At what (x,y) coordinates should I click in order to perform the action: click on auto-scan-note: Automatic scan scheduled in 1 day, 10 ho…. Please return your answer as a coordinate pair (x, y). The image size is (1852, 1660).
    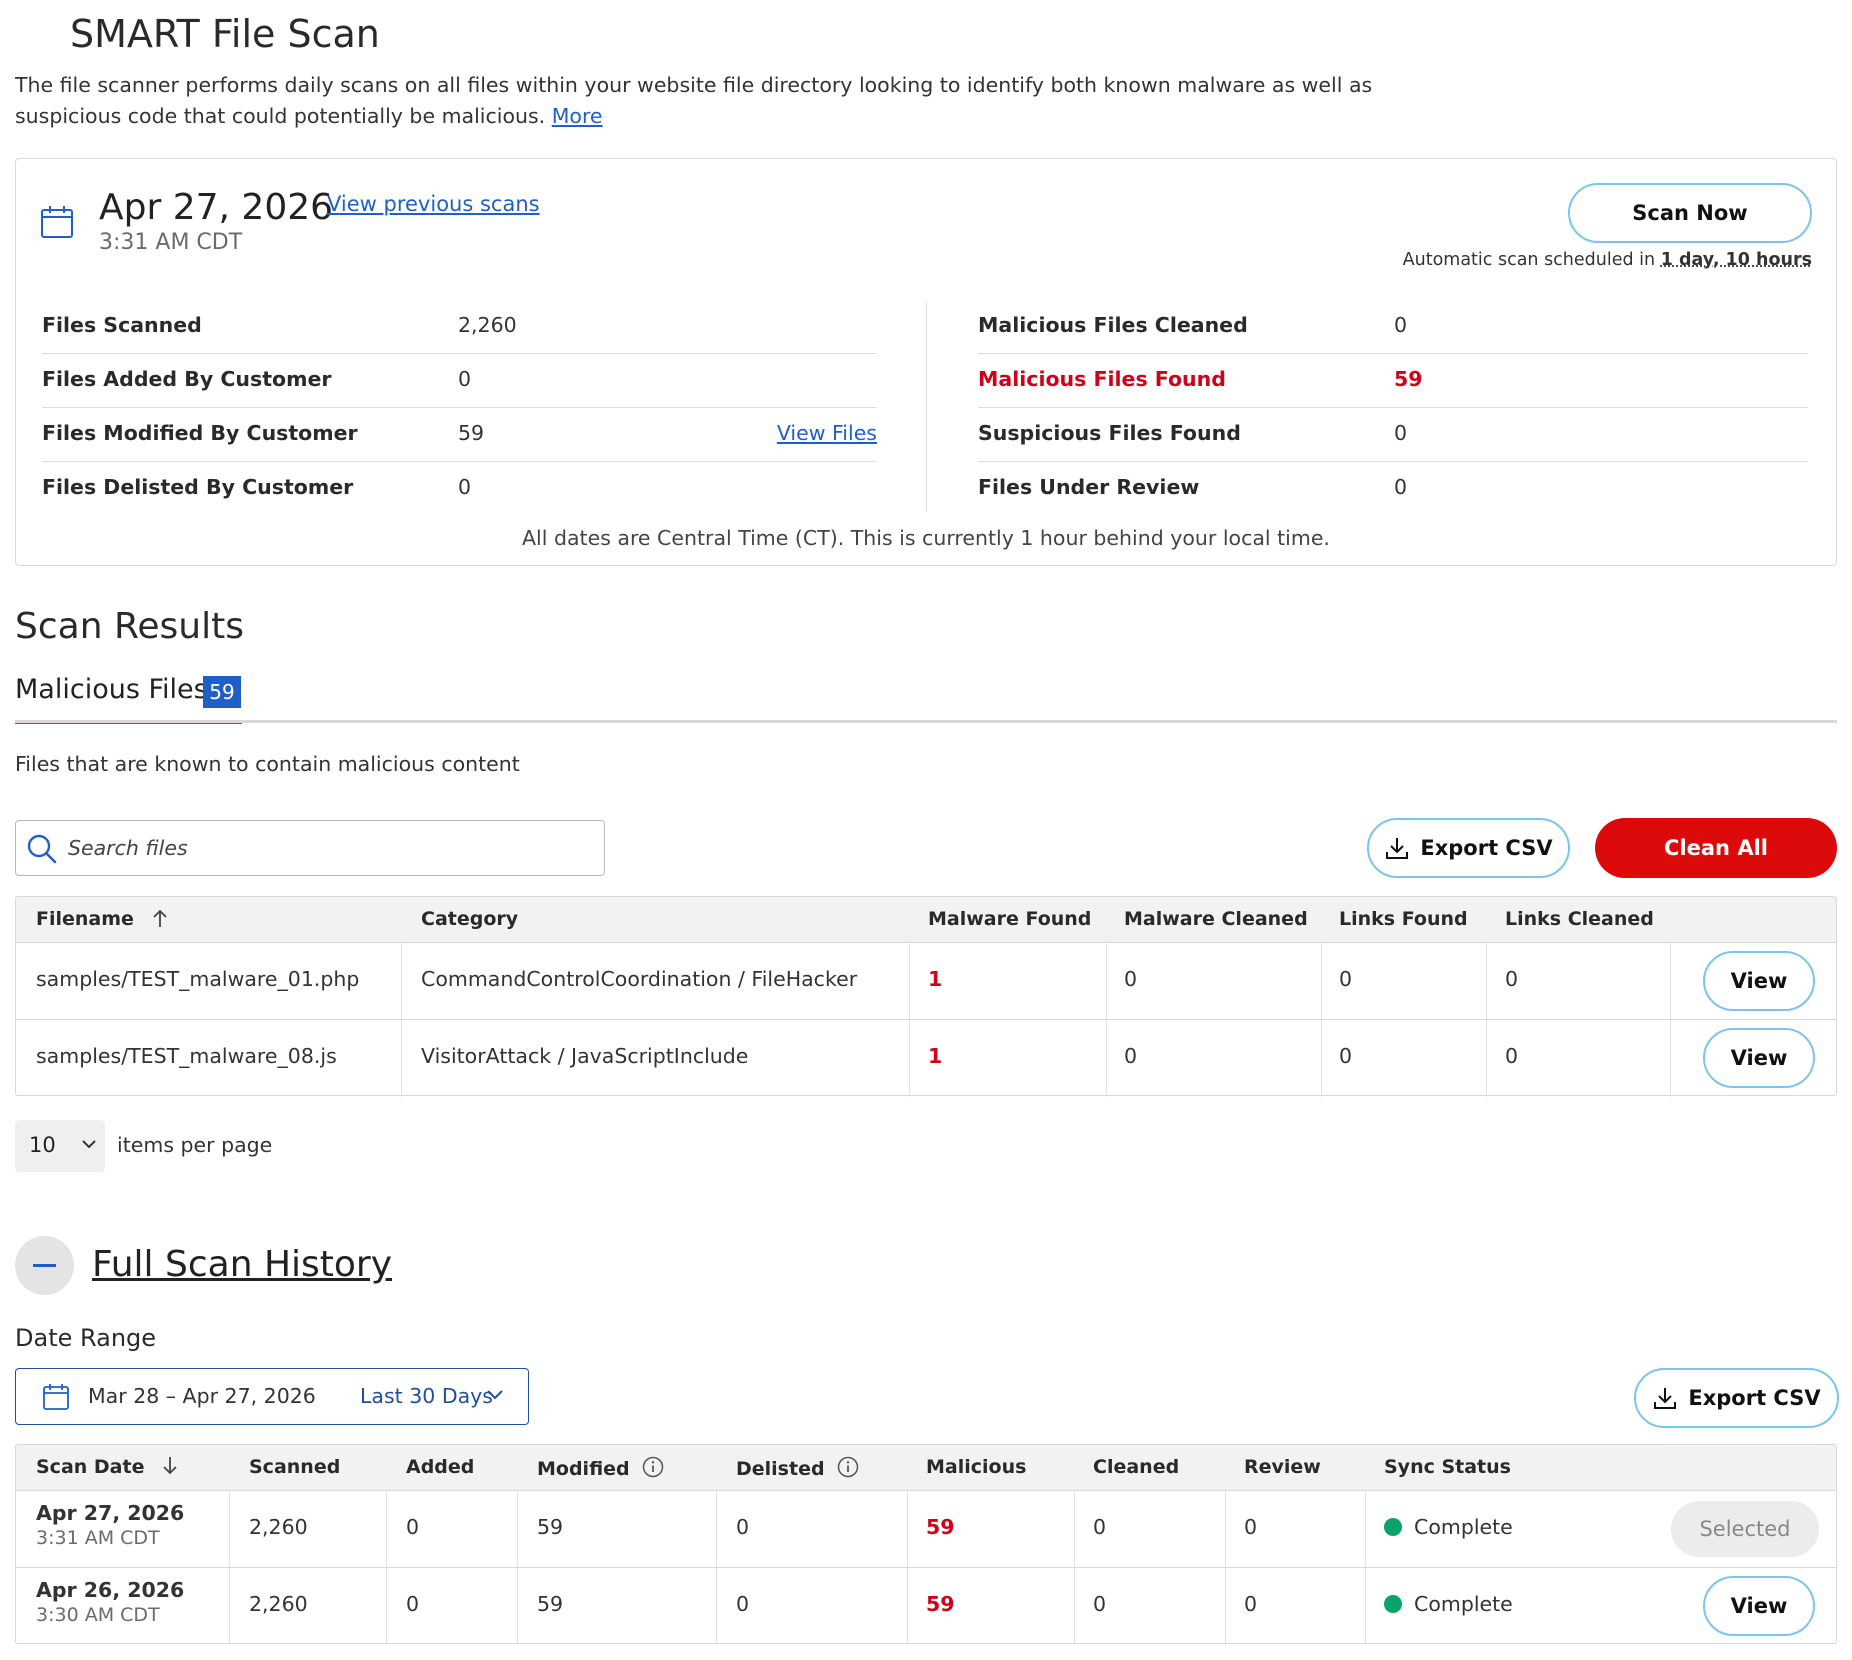
    Looking at the image, I should click on (1607, 260).